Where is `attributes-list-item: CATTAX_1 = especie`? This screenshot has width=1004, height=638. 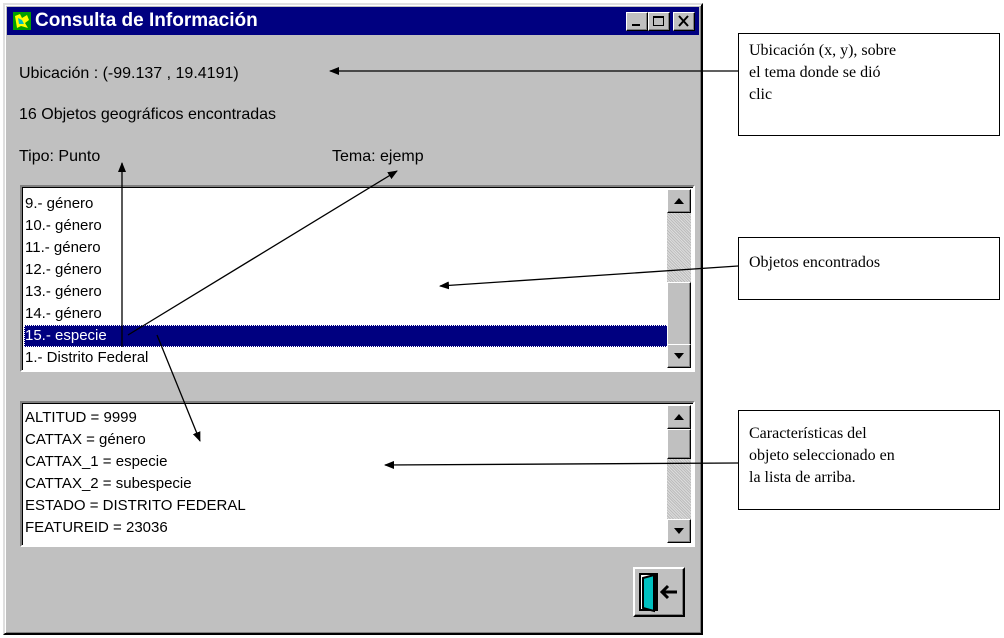
attributes-list-item: CATTAX_1 = especie is located at coordinates (96, 462).